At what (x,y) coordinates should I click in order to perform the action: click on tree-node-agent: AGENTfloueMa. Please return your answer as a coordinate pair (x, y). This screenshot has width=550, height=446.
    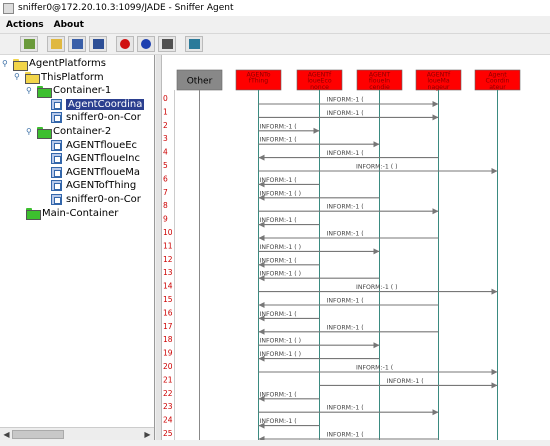
    Looking at the image, I should click on (95, 172).